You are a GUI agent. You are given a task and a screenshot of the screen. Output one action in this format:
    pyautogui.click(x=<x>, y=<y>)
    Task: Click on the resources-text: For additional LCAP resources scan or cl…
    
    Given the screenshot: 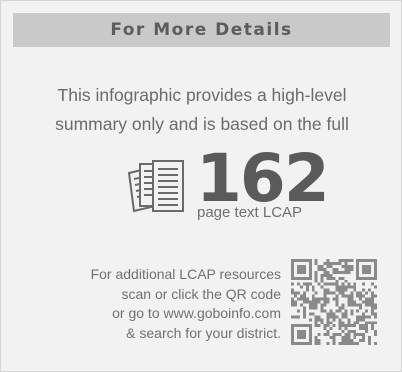 What is the action you would take?
    pyautogui.click(x=186, y=304)
    